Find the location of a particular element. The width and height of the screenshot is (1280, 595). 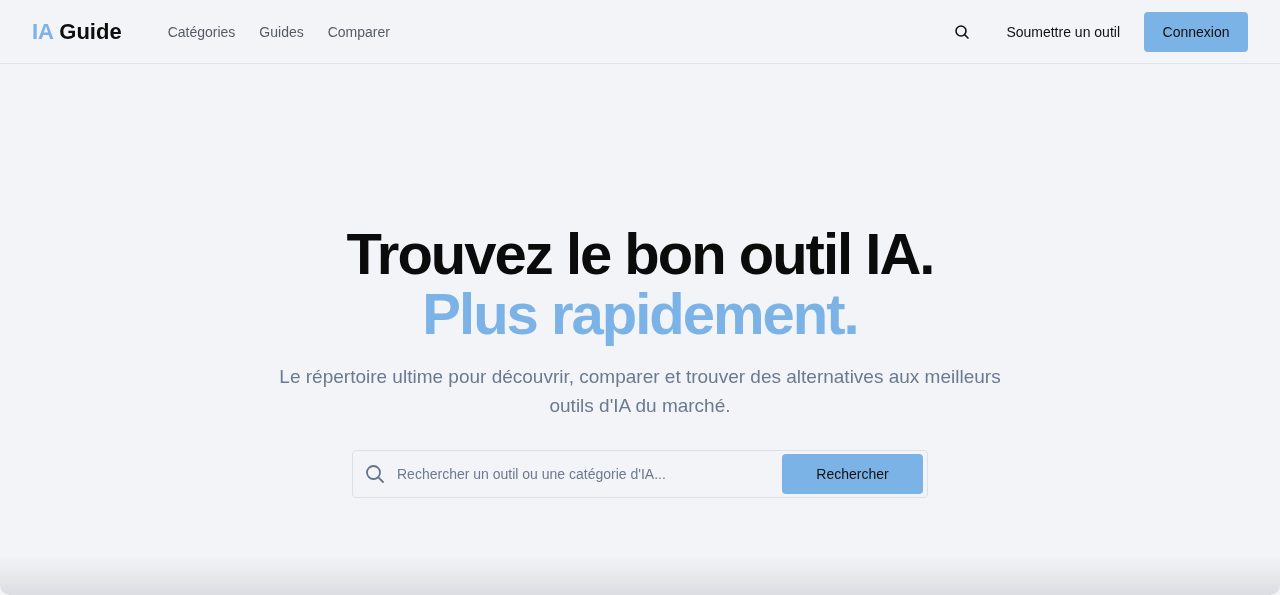

submit-tool-link: Soumettre un outil is located at coordinates (1063, 31).